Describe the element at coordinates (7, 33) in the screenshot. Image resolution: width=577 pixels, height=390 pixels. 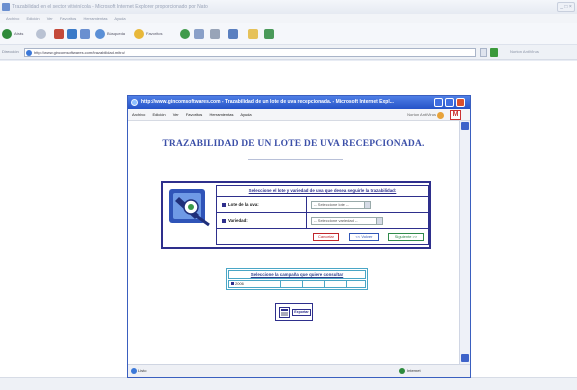
I see `back-arrow-icon` at that location.